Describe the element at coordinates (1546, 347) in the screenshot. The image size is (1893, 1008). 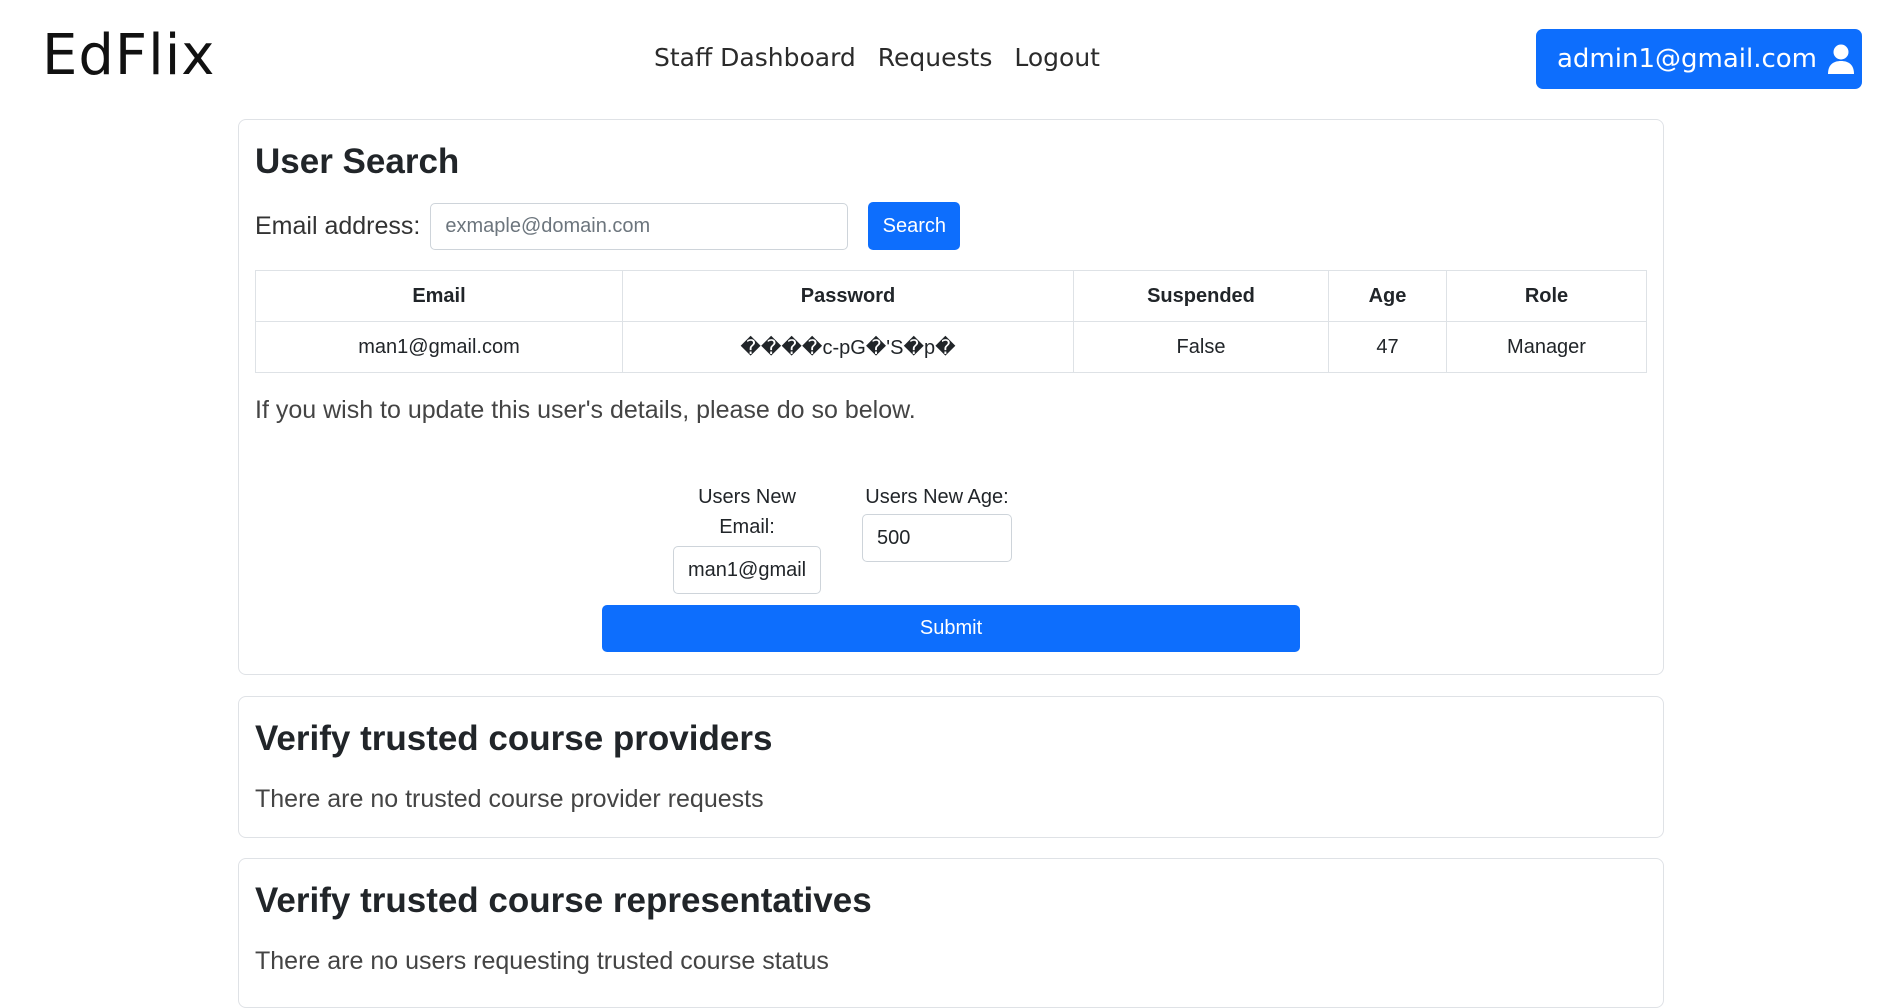
I see `cell-role: Manager` at that location.